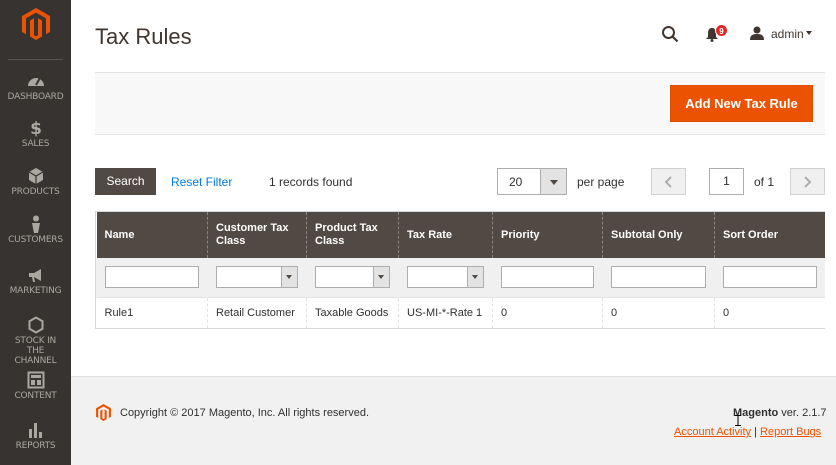 This screenshot has height=465, width=836. What do you see at coordinates (35, 97) in the screenshot?
I see `sidebar-item-label: DASHBOARD` at bounding box center [35, 97].